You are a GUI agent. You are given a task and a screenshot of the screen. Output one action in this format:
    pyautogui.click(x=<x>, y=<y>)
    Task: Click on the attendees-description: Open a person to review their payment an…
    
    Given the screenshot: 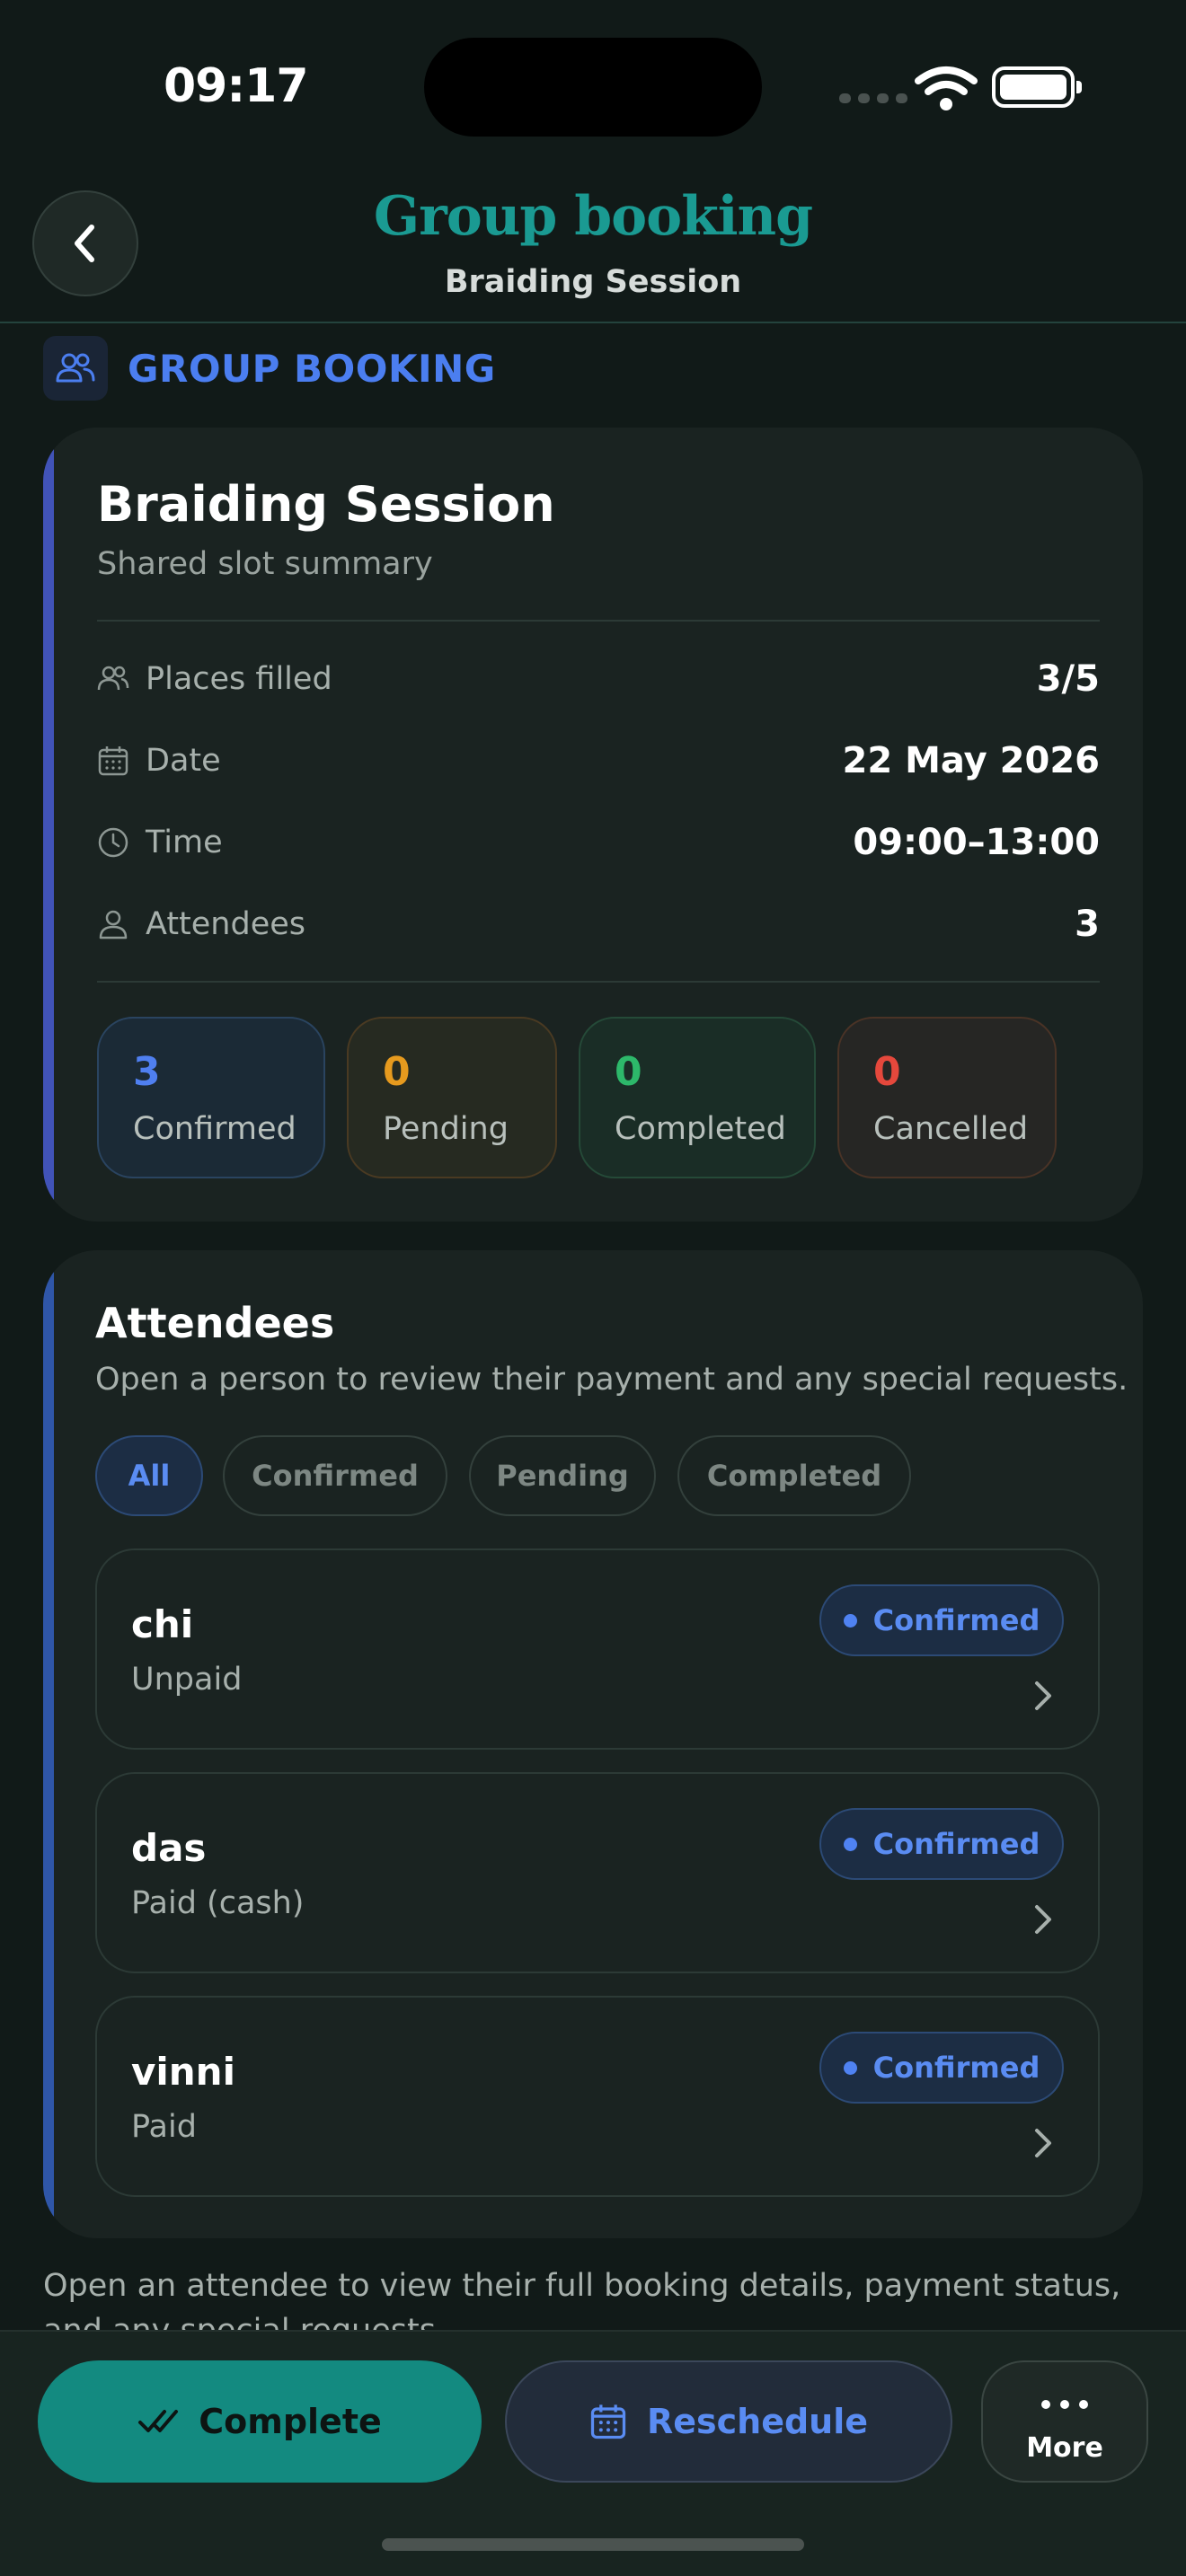 What is the action you would take?
    pyautogui.click(x=611, y=1380)
    